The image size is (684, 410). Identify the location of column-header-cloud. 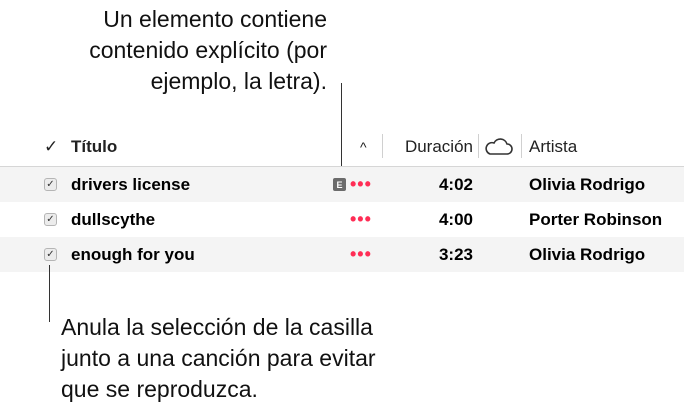
(498, 147).